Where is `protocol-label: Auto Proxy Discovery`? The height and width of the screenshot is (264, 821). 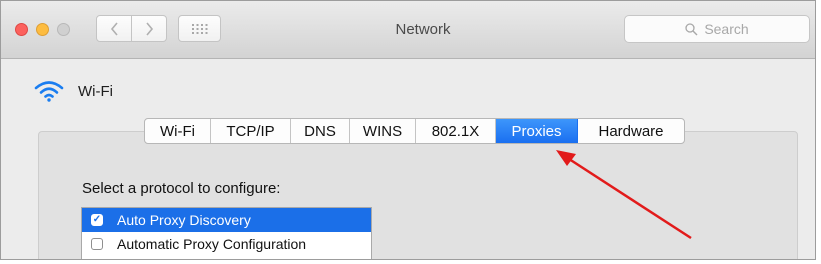 protocol-label: Auto Proxy Discovery is located at coordinates (184, 220).